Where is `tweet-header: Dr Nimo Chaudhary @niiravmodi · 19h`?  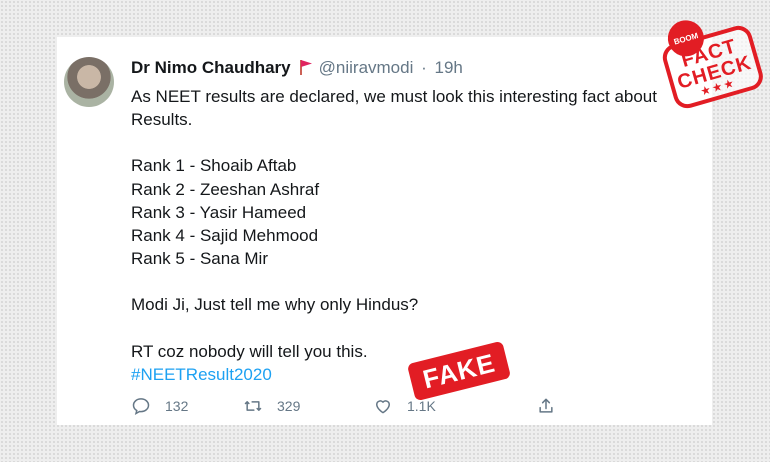 tweet-header: Dr Nimo Chaudhary @niiravmodi · 19h is located at coordinates (297, 69).